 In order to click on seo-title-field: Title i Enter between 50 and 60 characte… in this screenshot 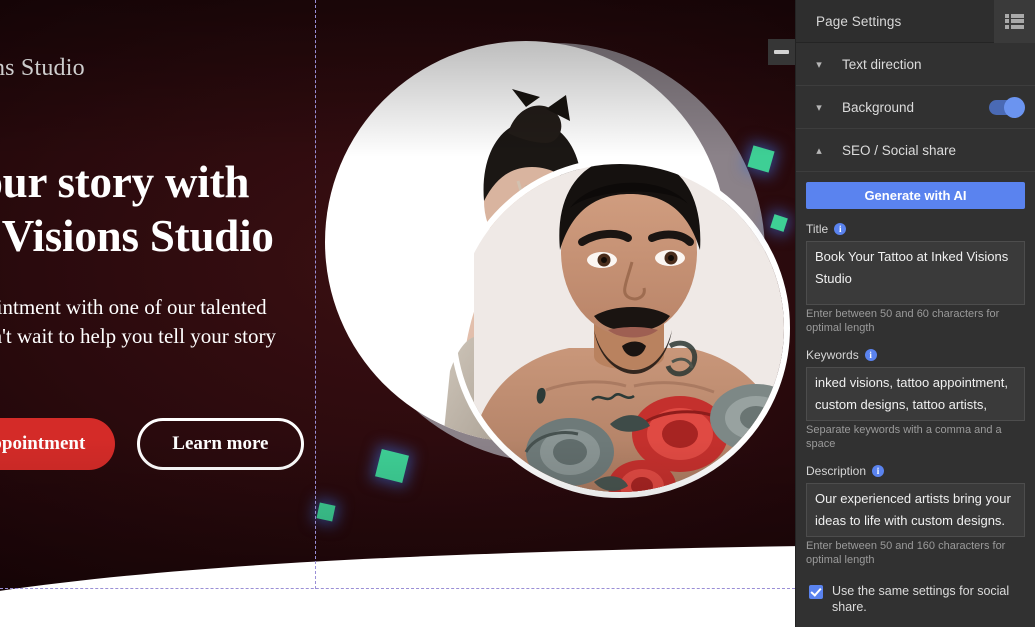, I will do `click(915, 278)`.